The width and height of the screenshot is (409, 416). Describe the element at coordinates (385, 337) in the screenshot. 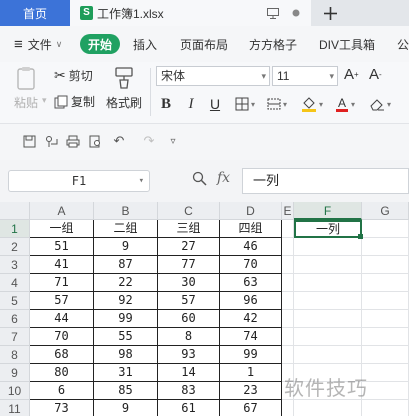

I see `cell-g7` at that location.